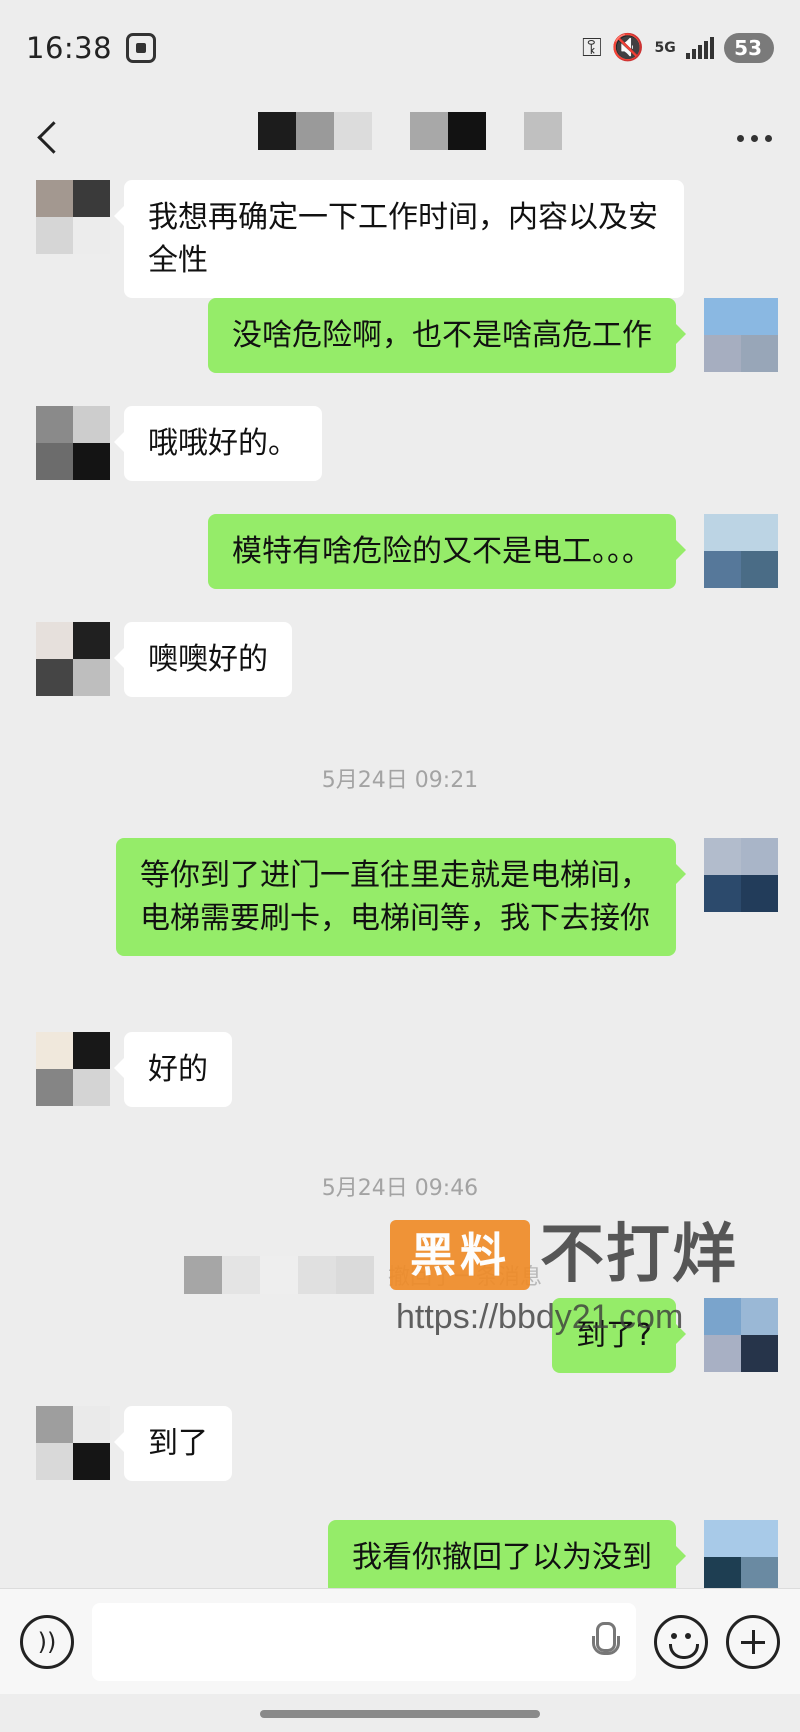  I want to click on sent-message-bubble: 到了?, so click(619, 1335).